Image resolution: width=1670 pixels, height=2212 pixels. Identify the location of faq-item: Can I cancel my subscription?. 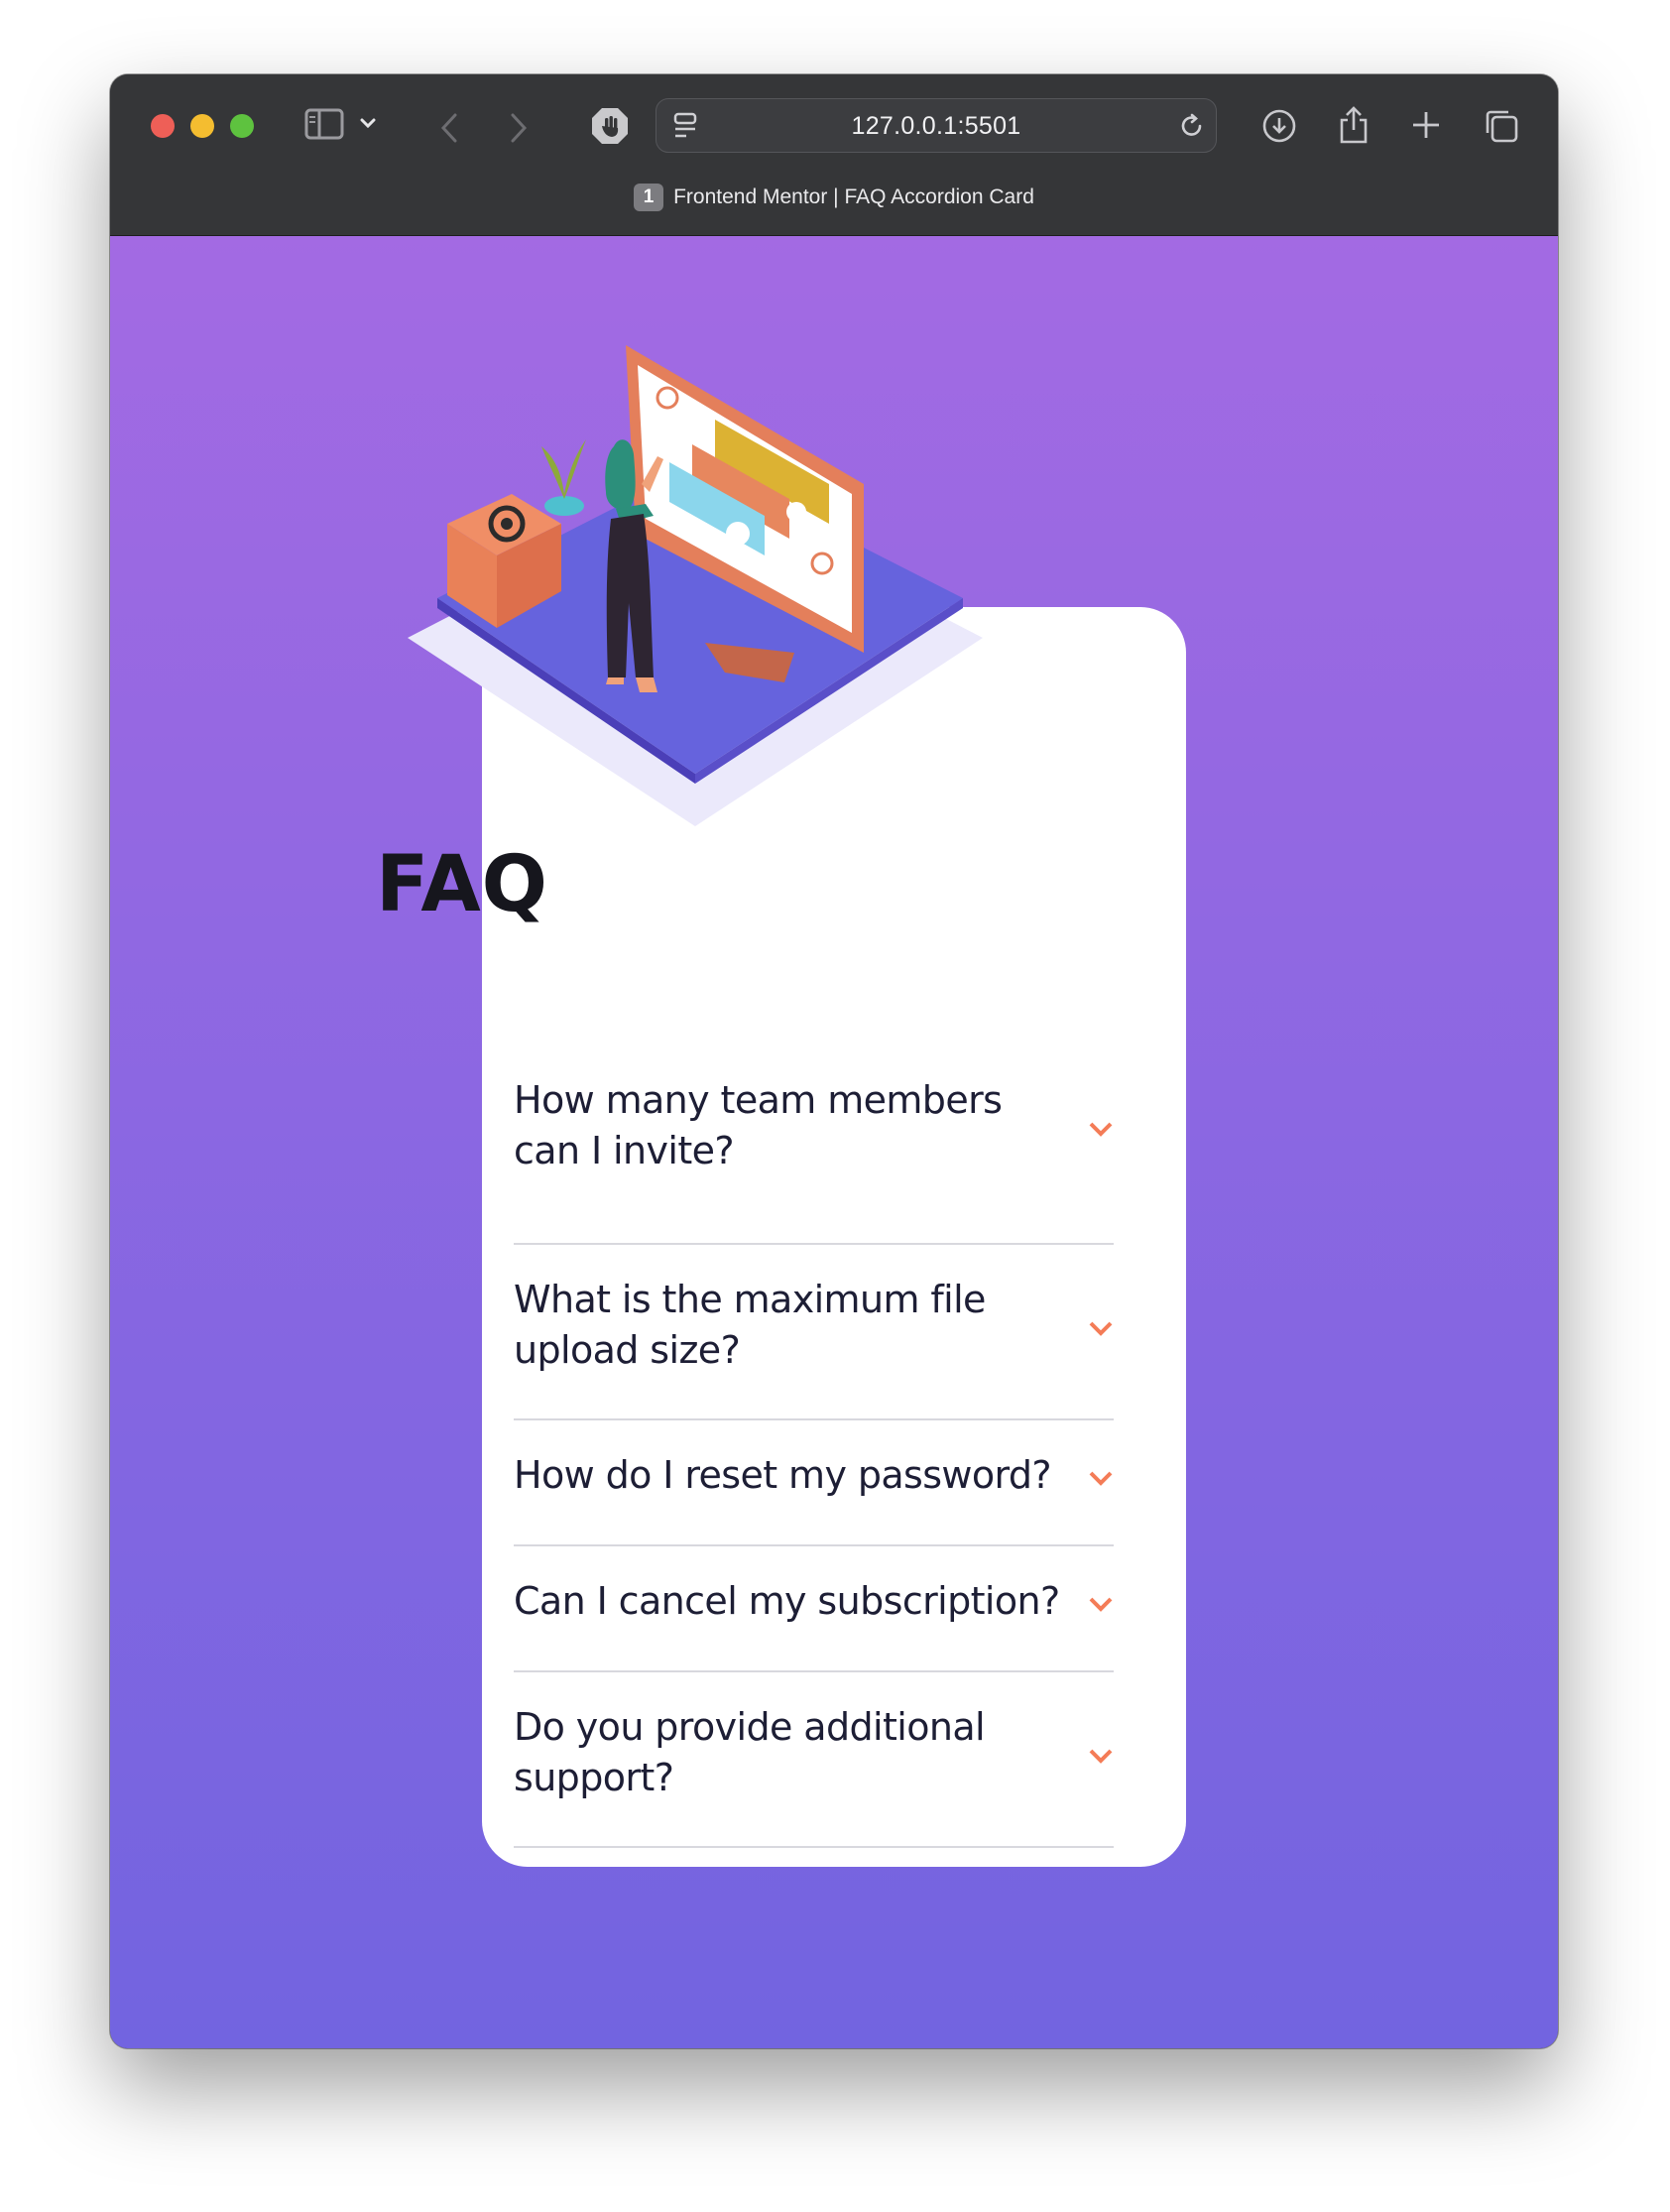
(814, 1609).